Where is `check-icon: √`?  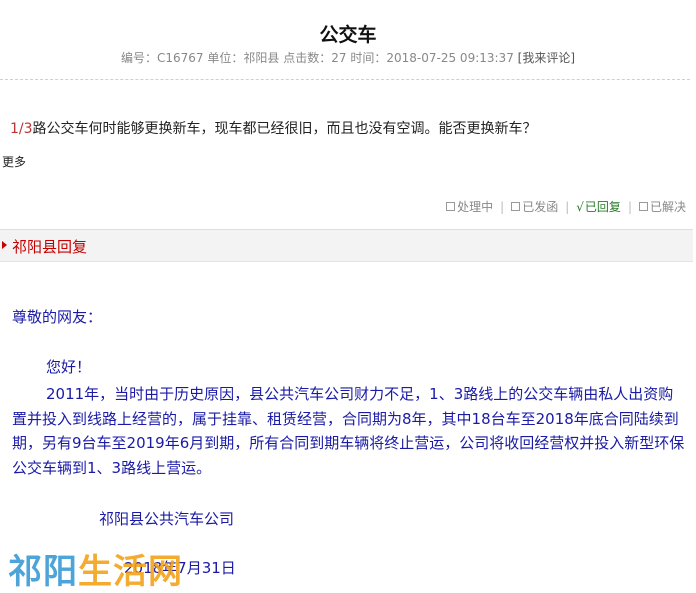 check-icon: √ is located at coordinates (580, 207).